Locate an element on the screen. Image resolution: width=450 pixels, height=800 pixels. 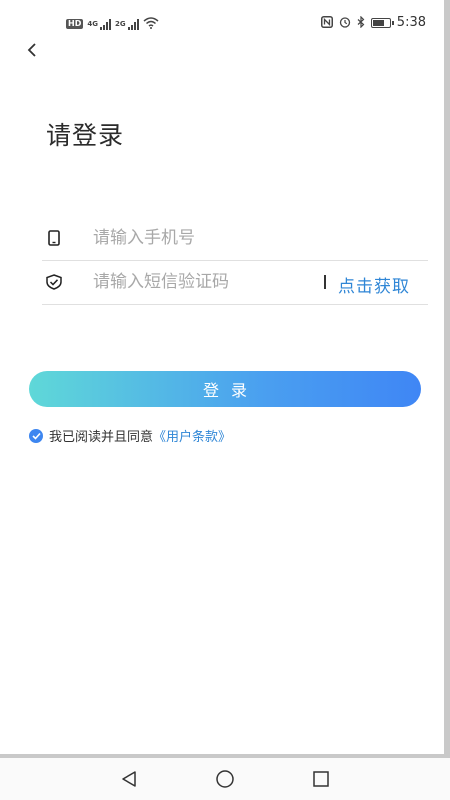
chevron-left-icon is located at coordinates (31, 50).